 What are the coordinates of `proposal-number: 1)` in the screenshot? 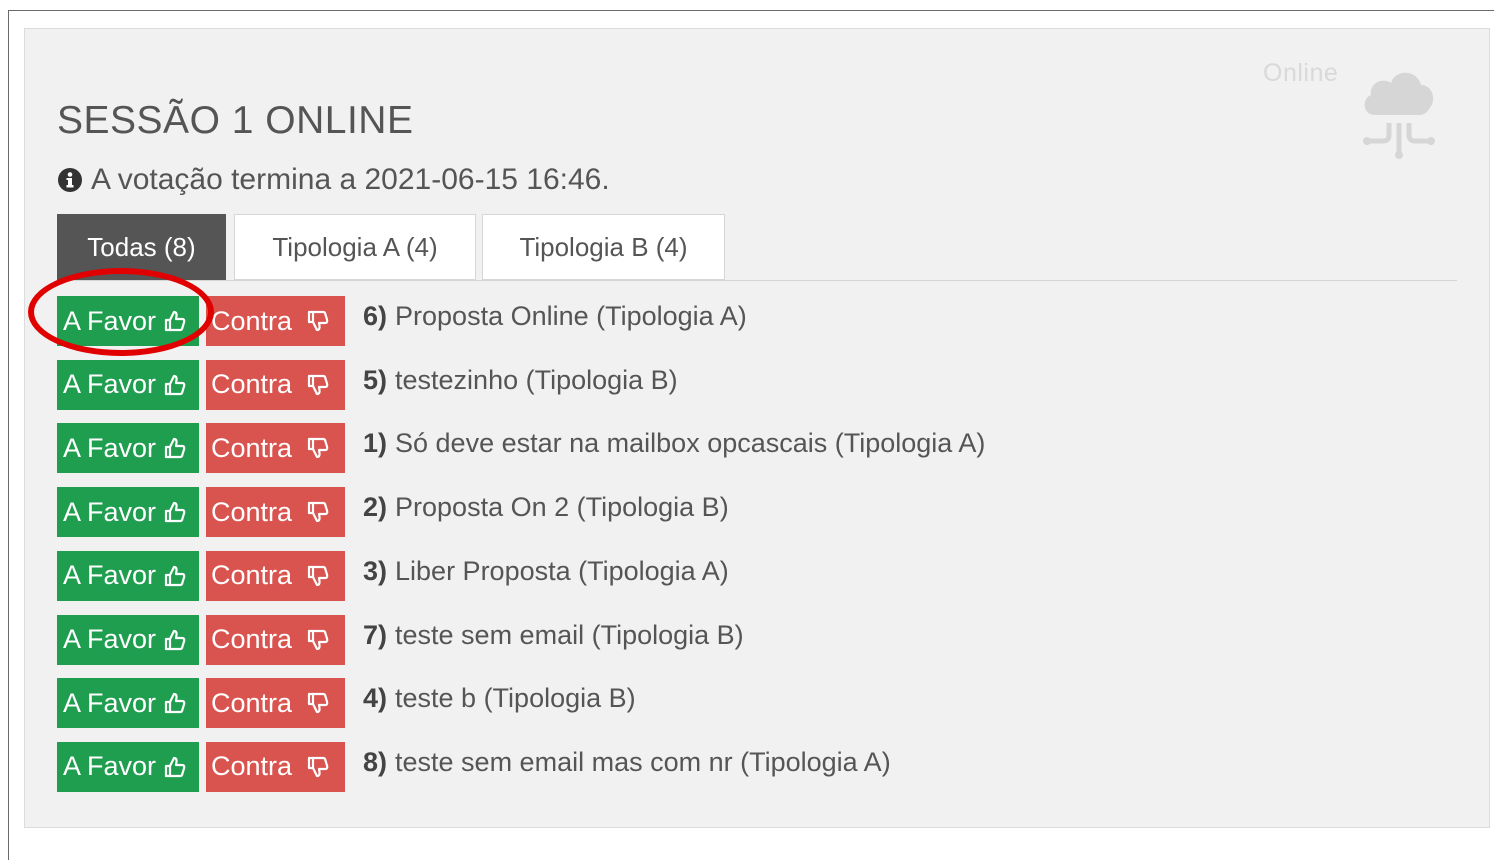 It's located at (375, 443).